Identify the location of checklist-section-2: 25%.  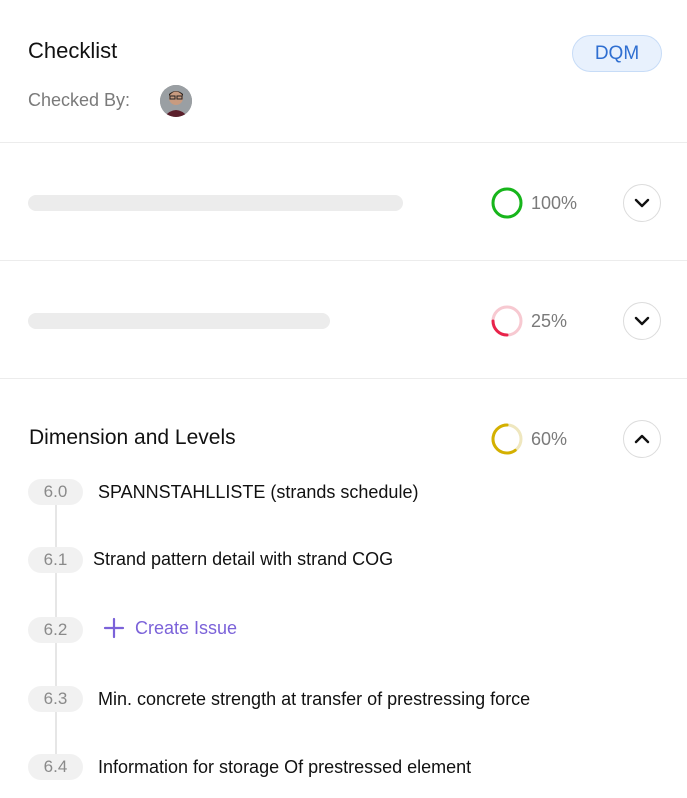
(343, 320).